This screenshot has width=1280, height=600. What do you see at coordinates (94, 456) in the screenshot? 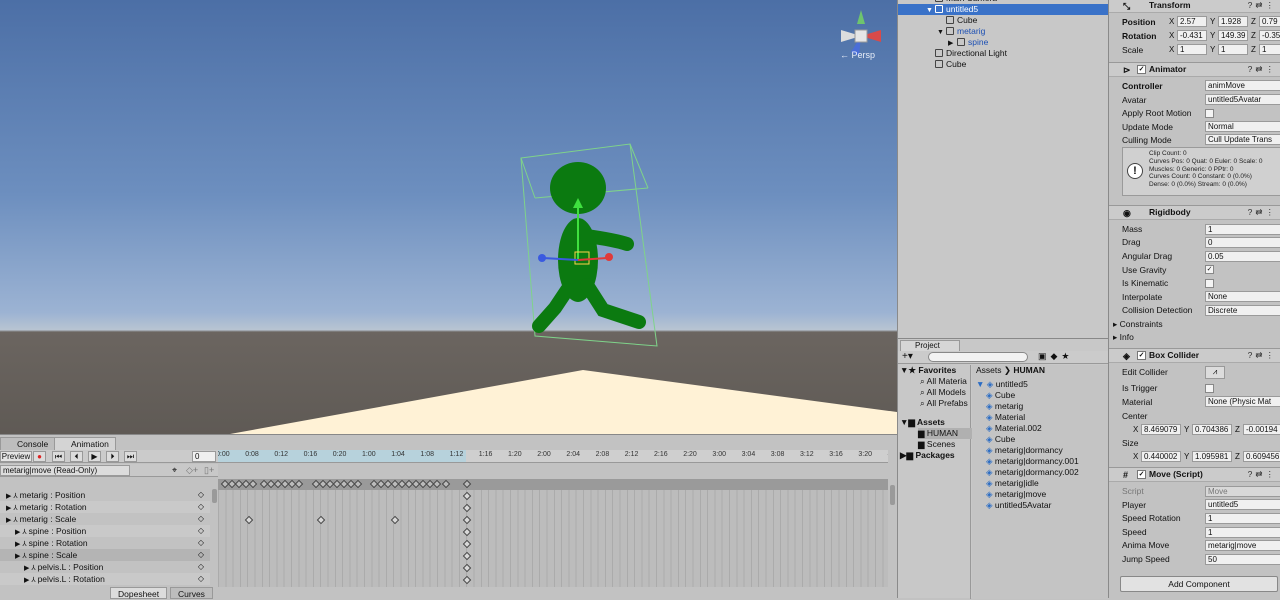
I see `play-button: ▶` at bounding box center [94, 456].